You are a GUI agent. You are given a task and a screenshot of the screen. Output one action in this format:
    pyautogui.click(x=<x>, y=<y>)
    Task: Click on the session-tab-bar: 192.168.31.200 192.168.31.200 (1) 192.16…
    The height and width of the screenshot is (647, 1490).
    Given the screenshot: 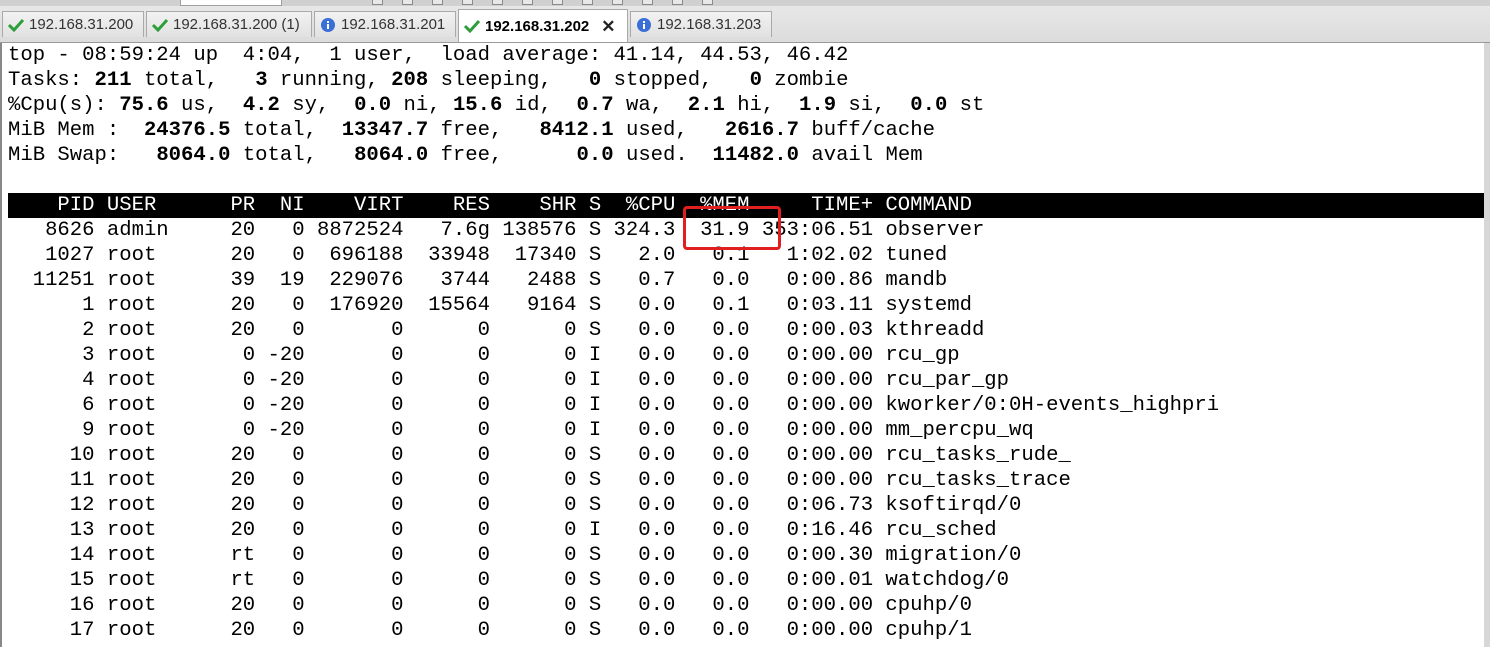 What is the action you would take?
    pyautogui.click(x=745, y=21)
    